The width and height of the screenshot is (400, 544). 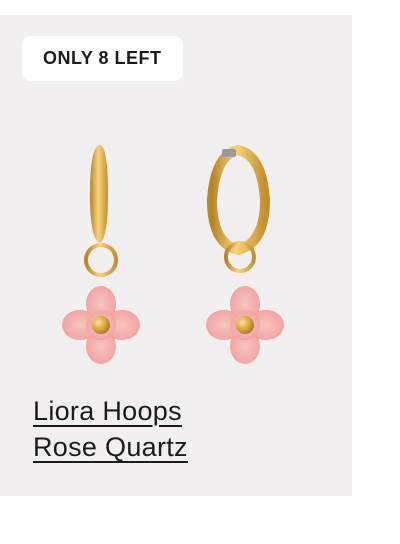 I want to click on product-title-line-2: Rose Quartz, so click(x=110, y=447).